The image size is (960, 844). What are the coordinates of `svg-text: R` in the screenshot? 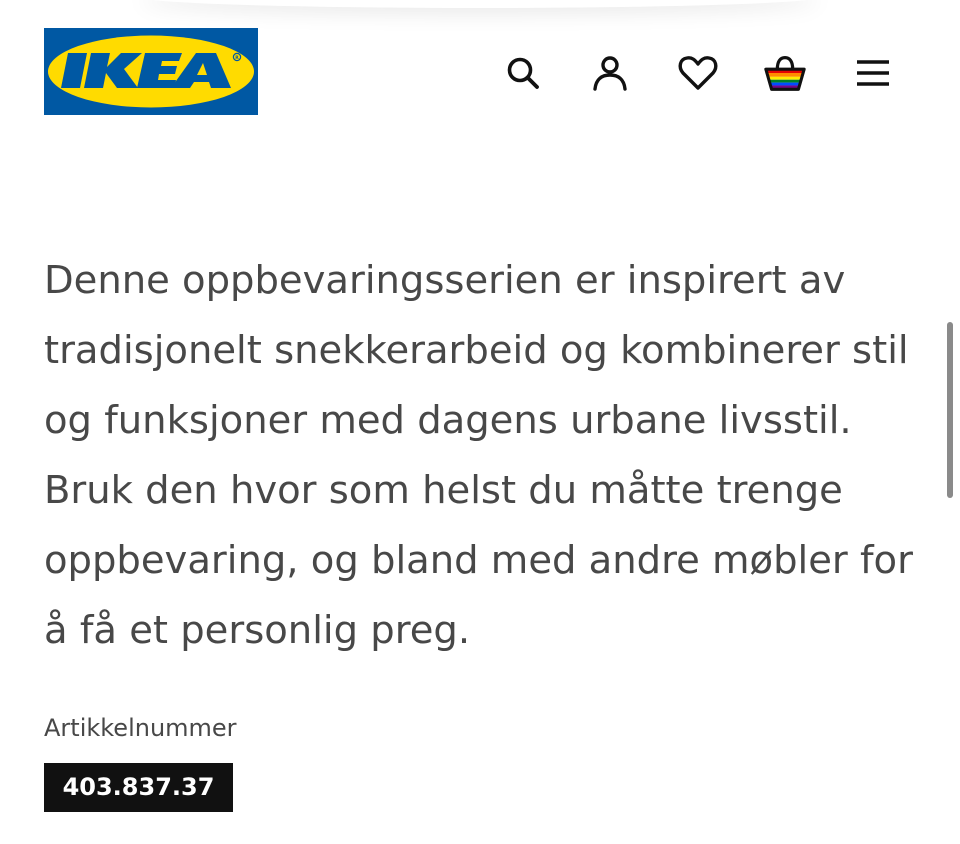 It's located at (237, 58).